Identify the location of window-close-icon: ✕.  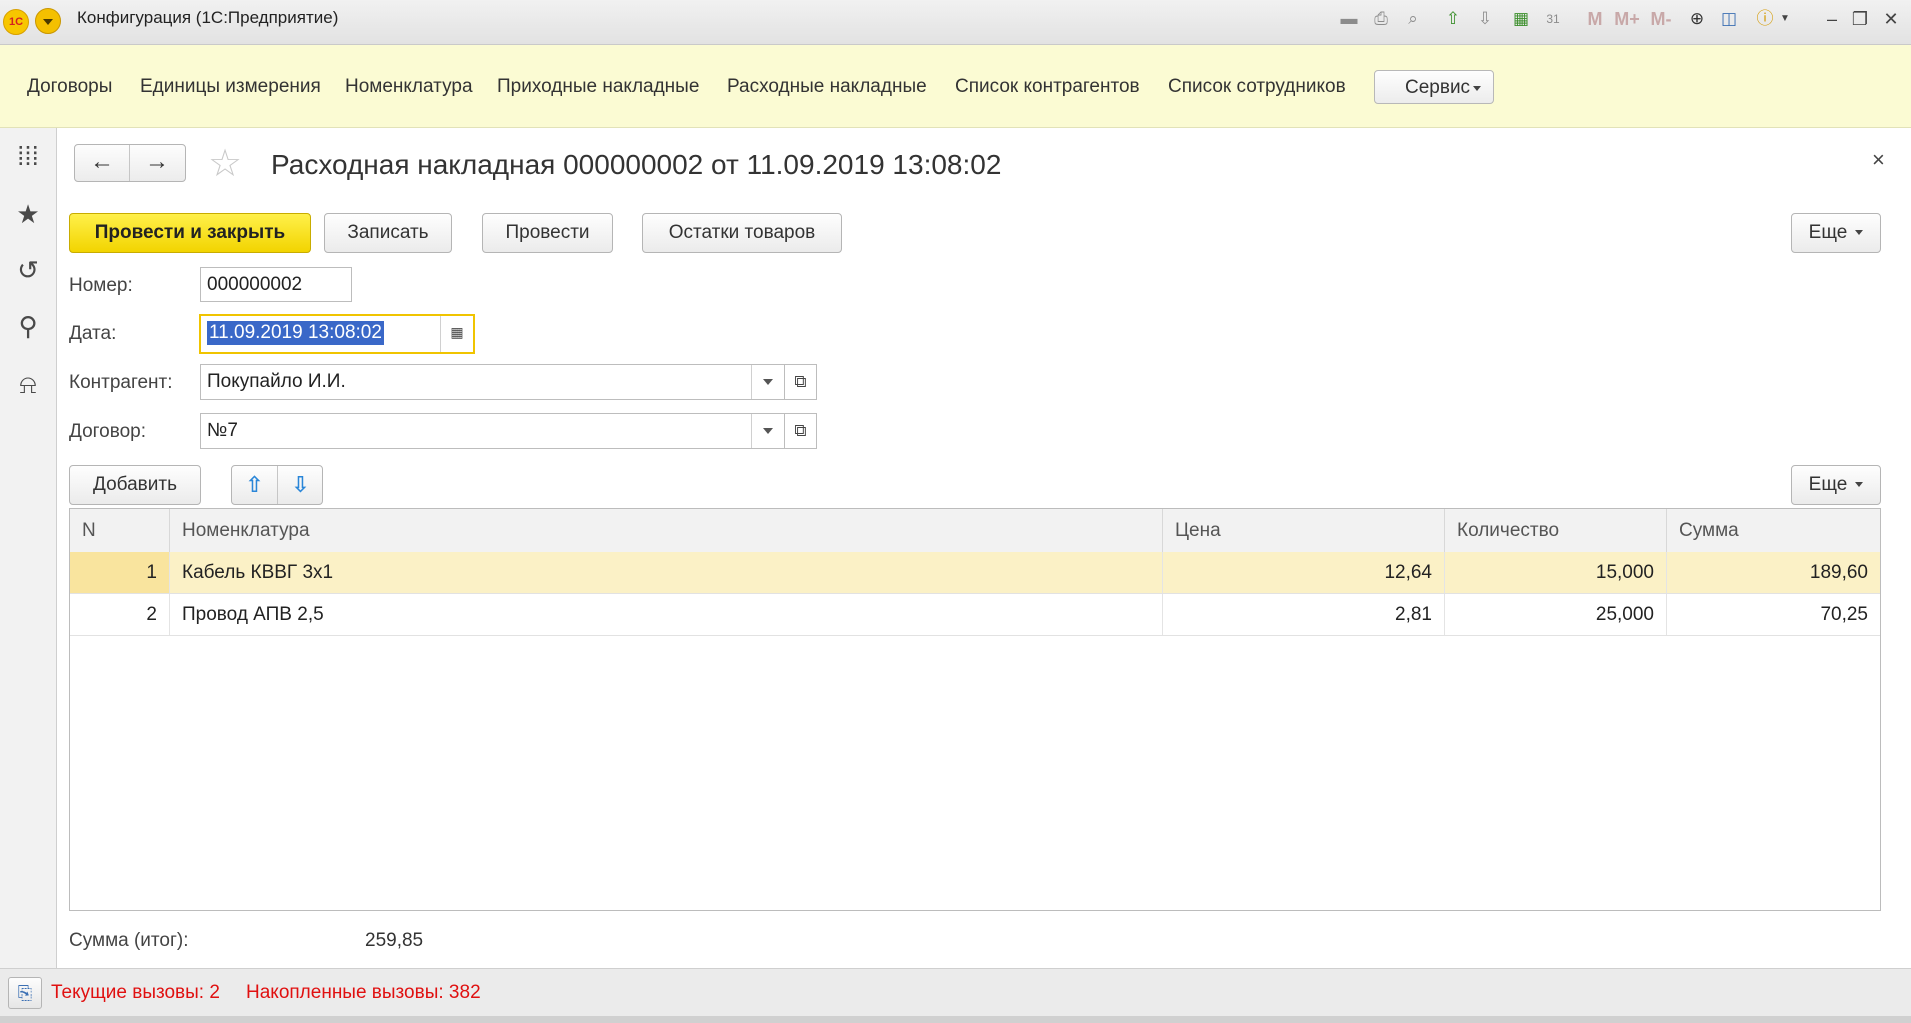
(1891, 19).